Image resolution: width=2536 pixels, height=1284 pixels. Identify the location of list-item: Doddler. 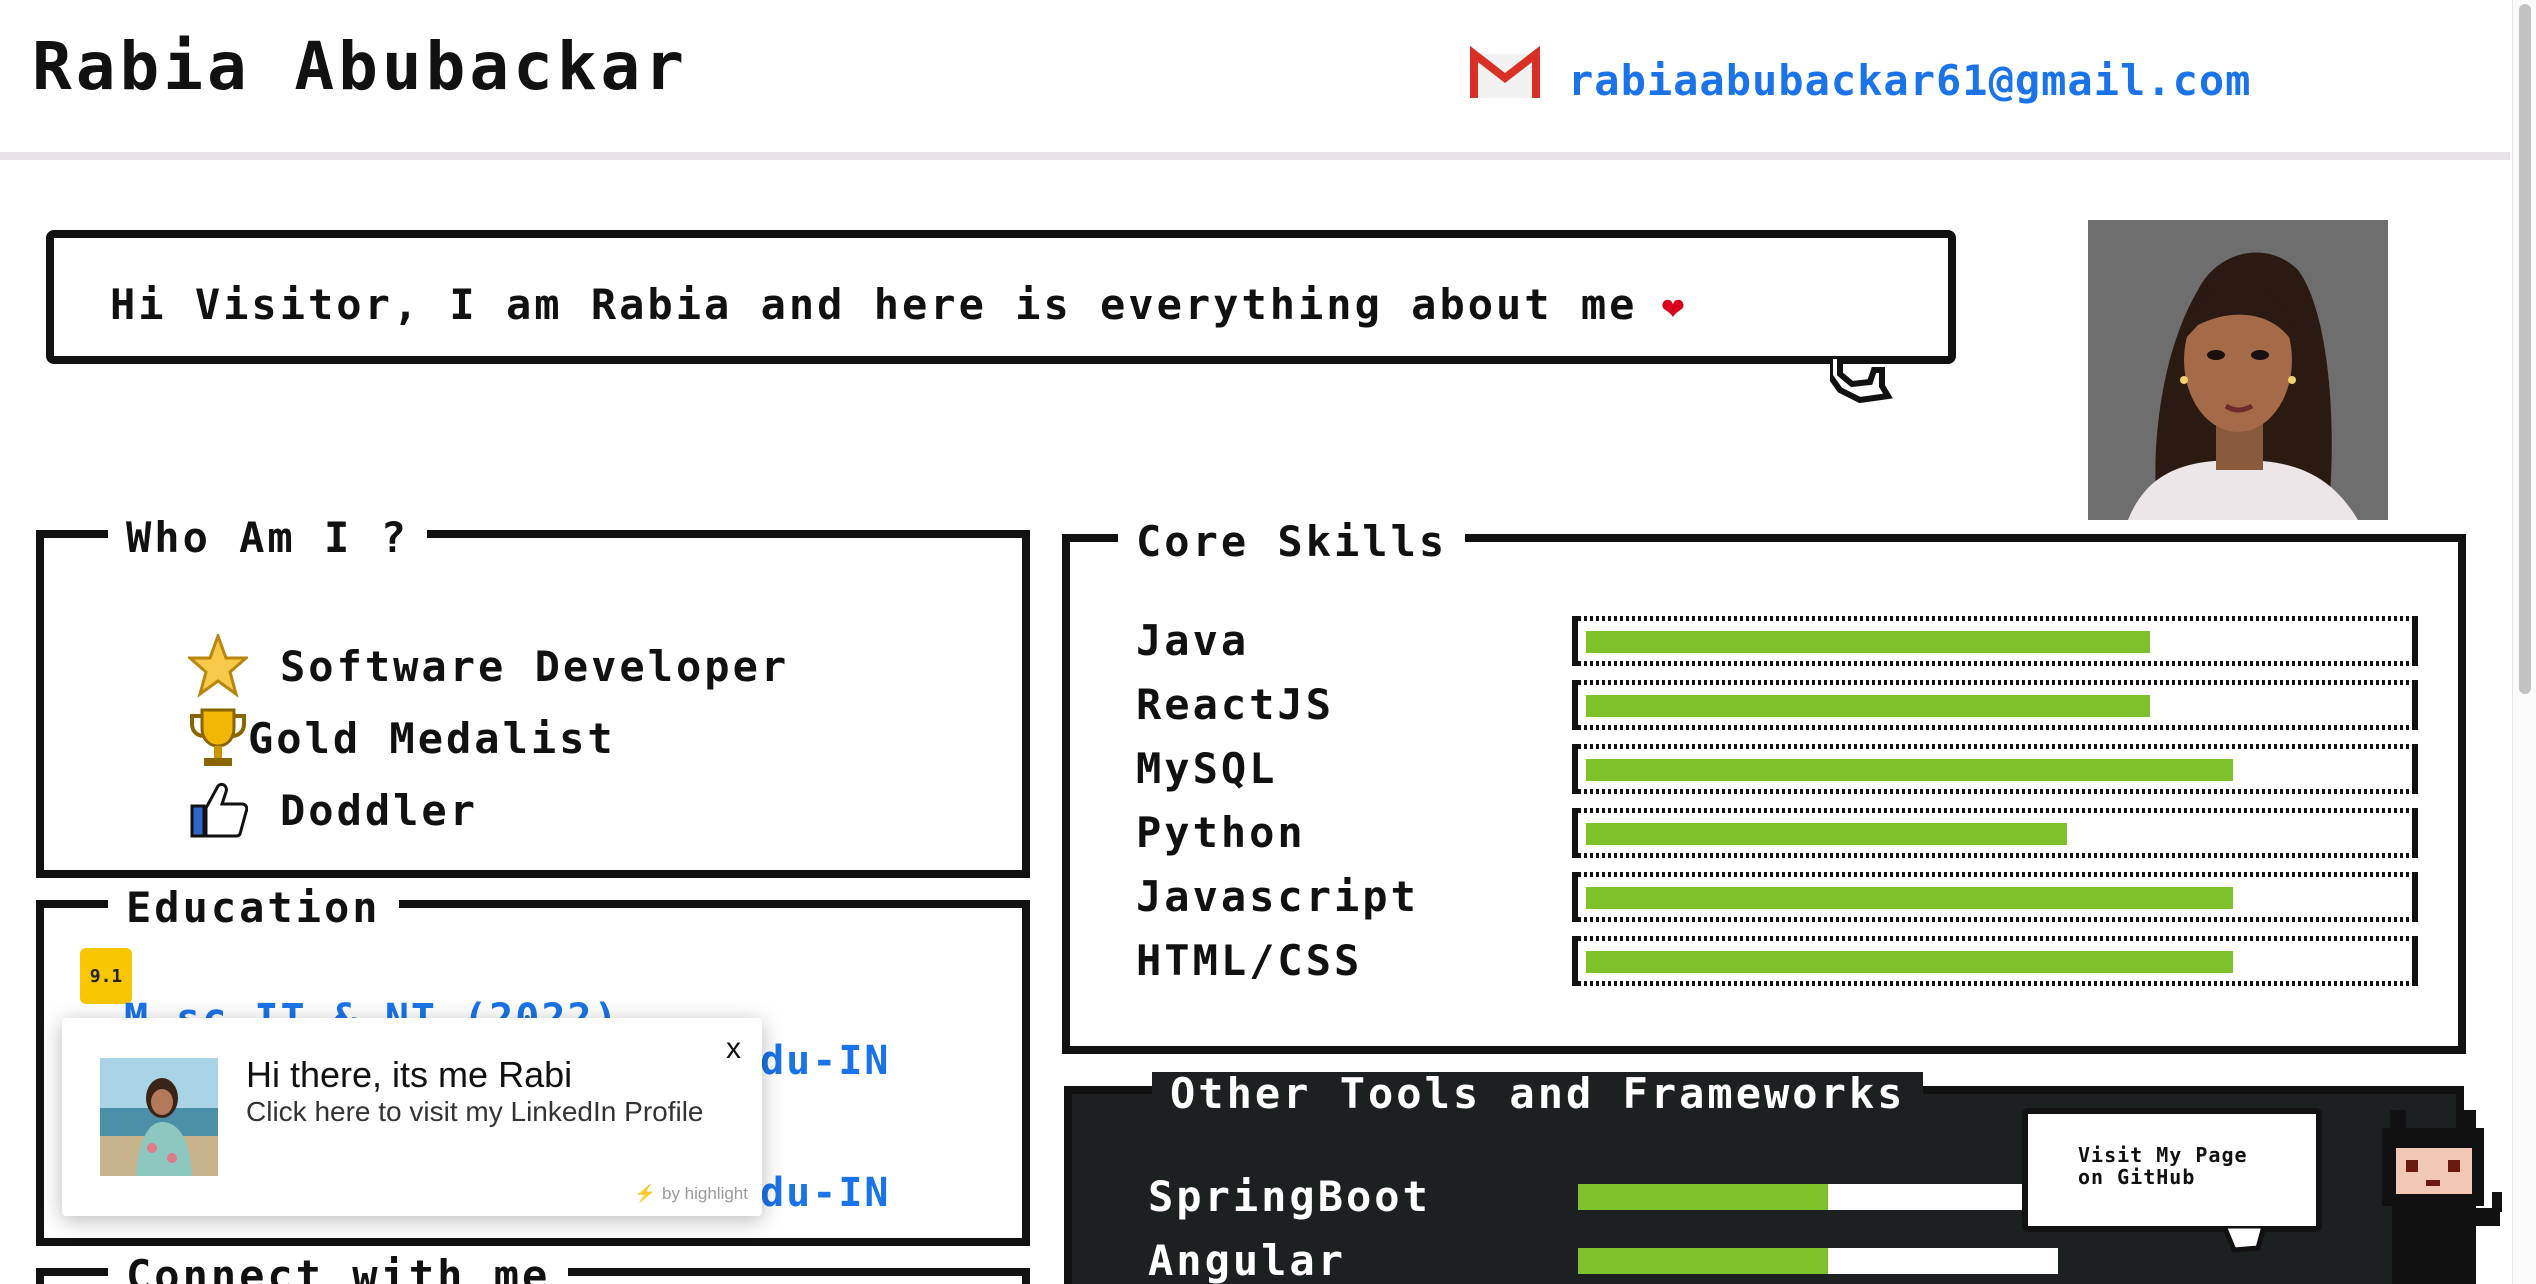
(488, 810).